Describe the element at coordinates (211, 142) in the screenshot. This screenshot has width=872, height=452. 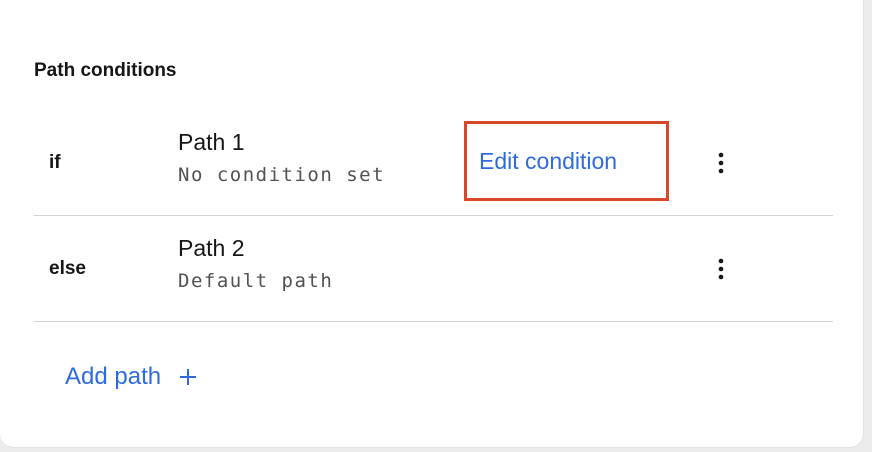
I see `path-title: Path 1` at that location.